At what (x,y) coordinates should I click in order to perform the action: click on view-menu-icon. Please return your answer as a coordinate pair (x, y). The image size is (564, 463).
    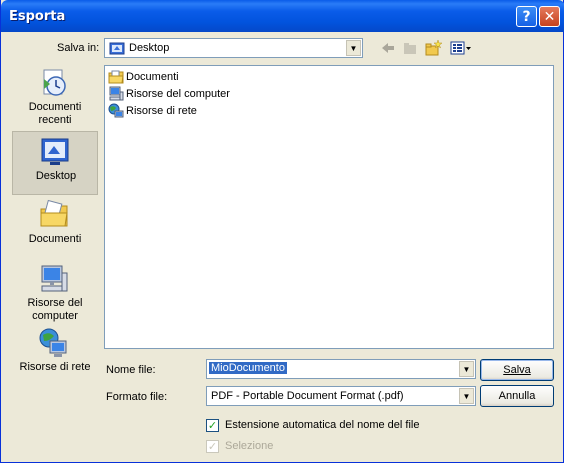
    Looking at the image, I should click on (460, 48).